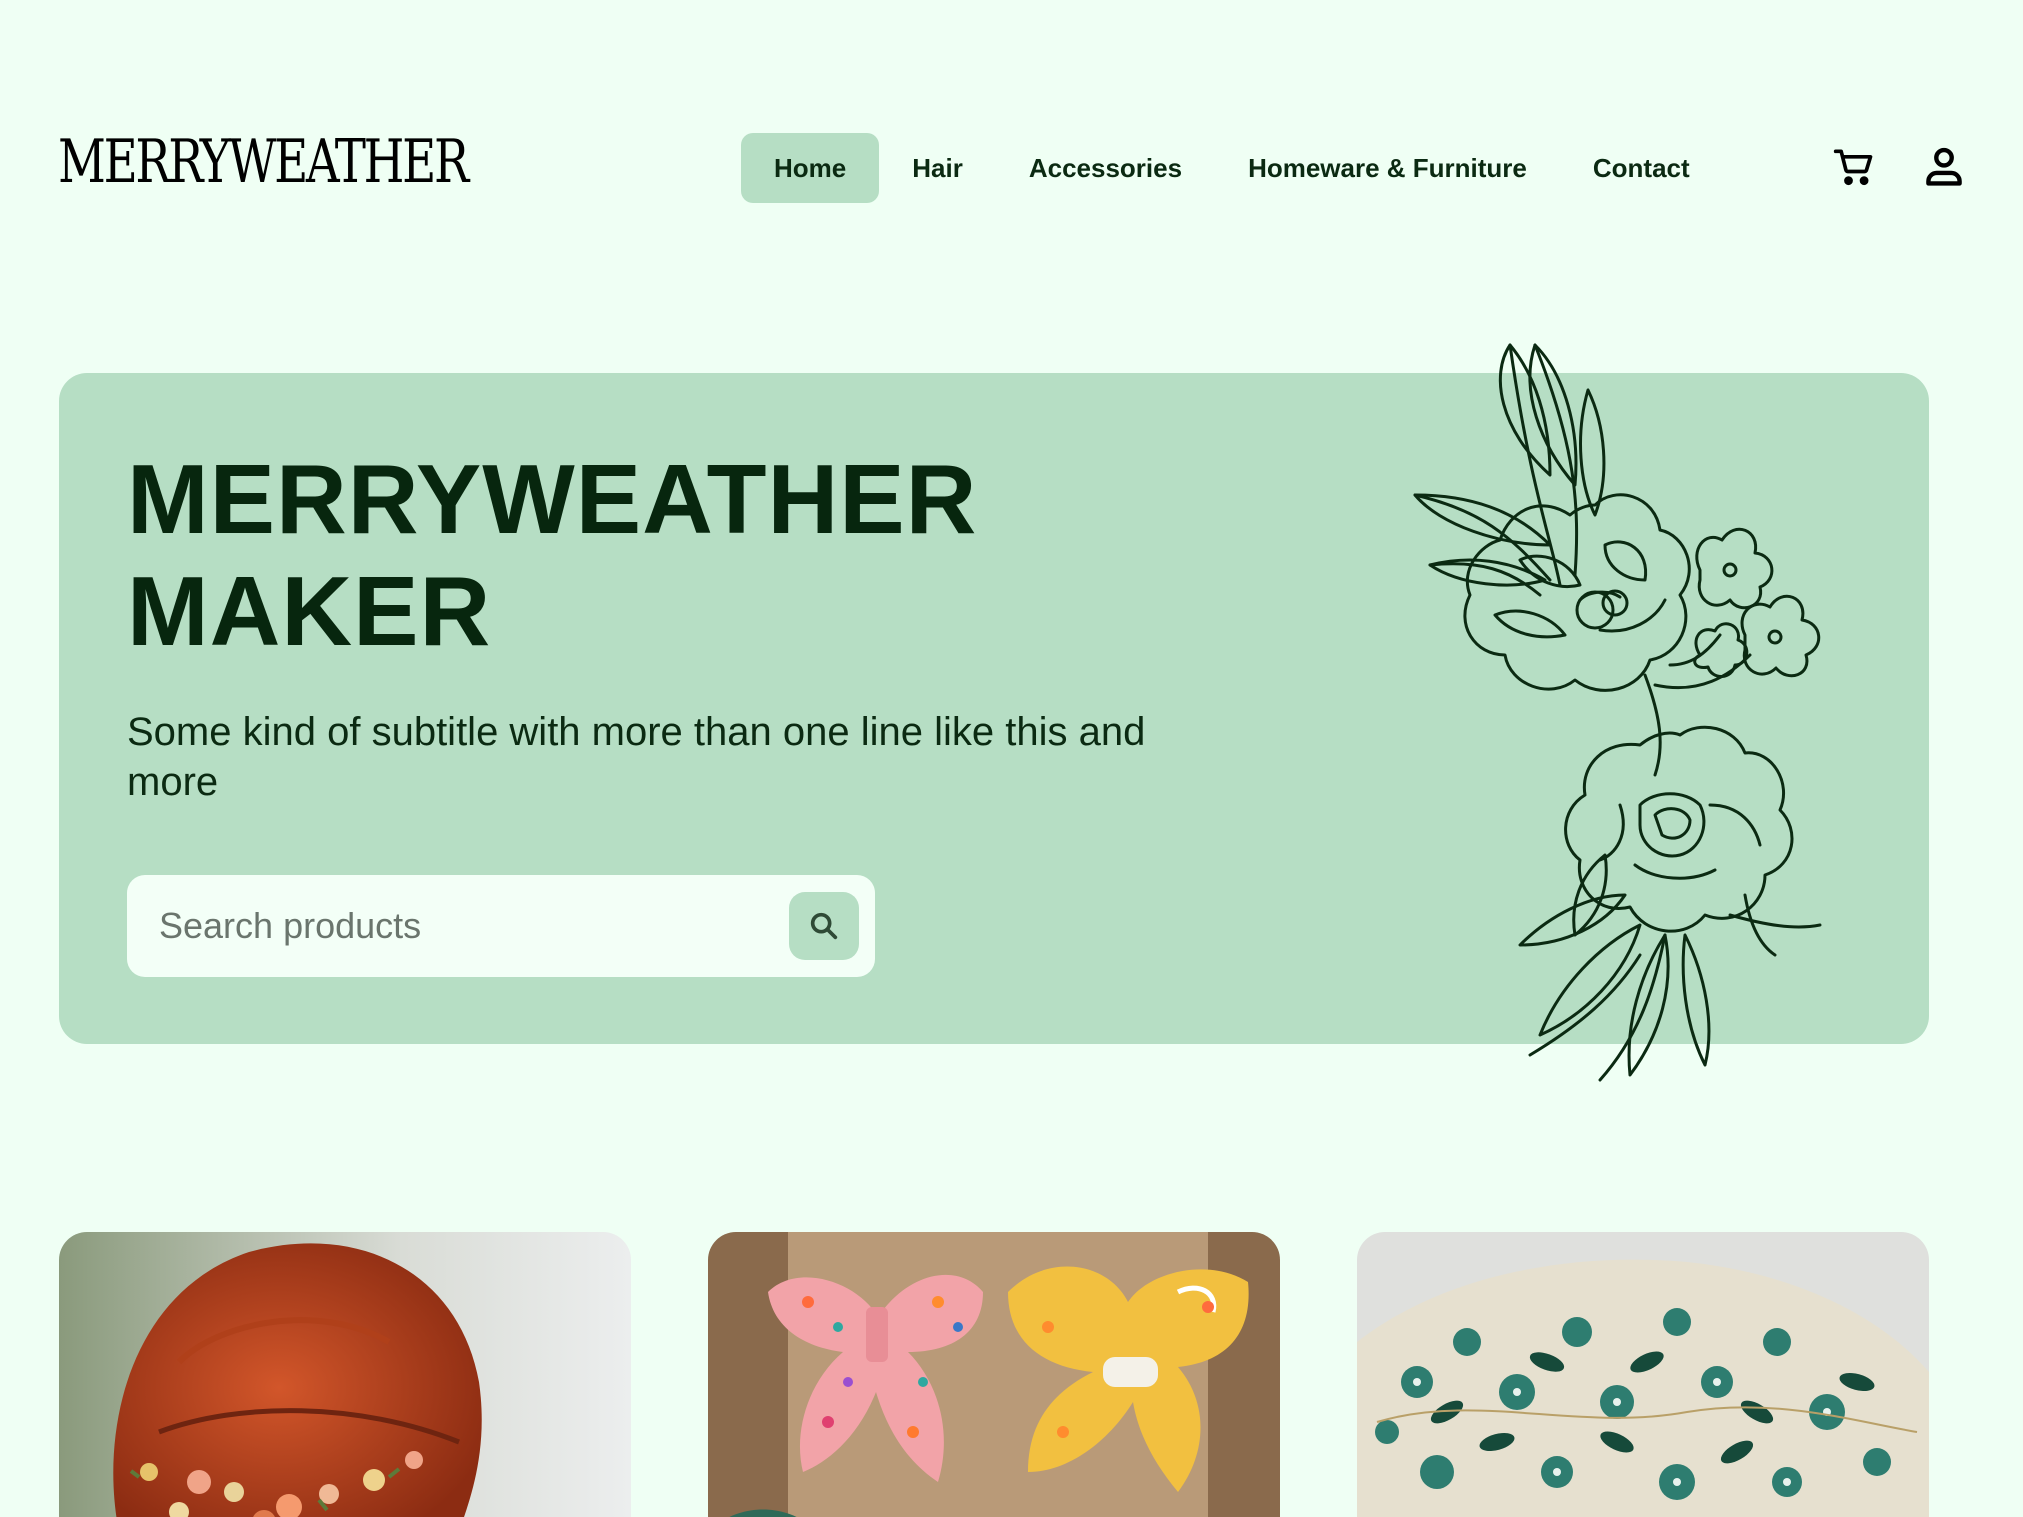  I want to click on cart-icon, so click(1853, 167).